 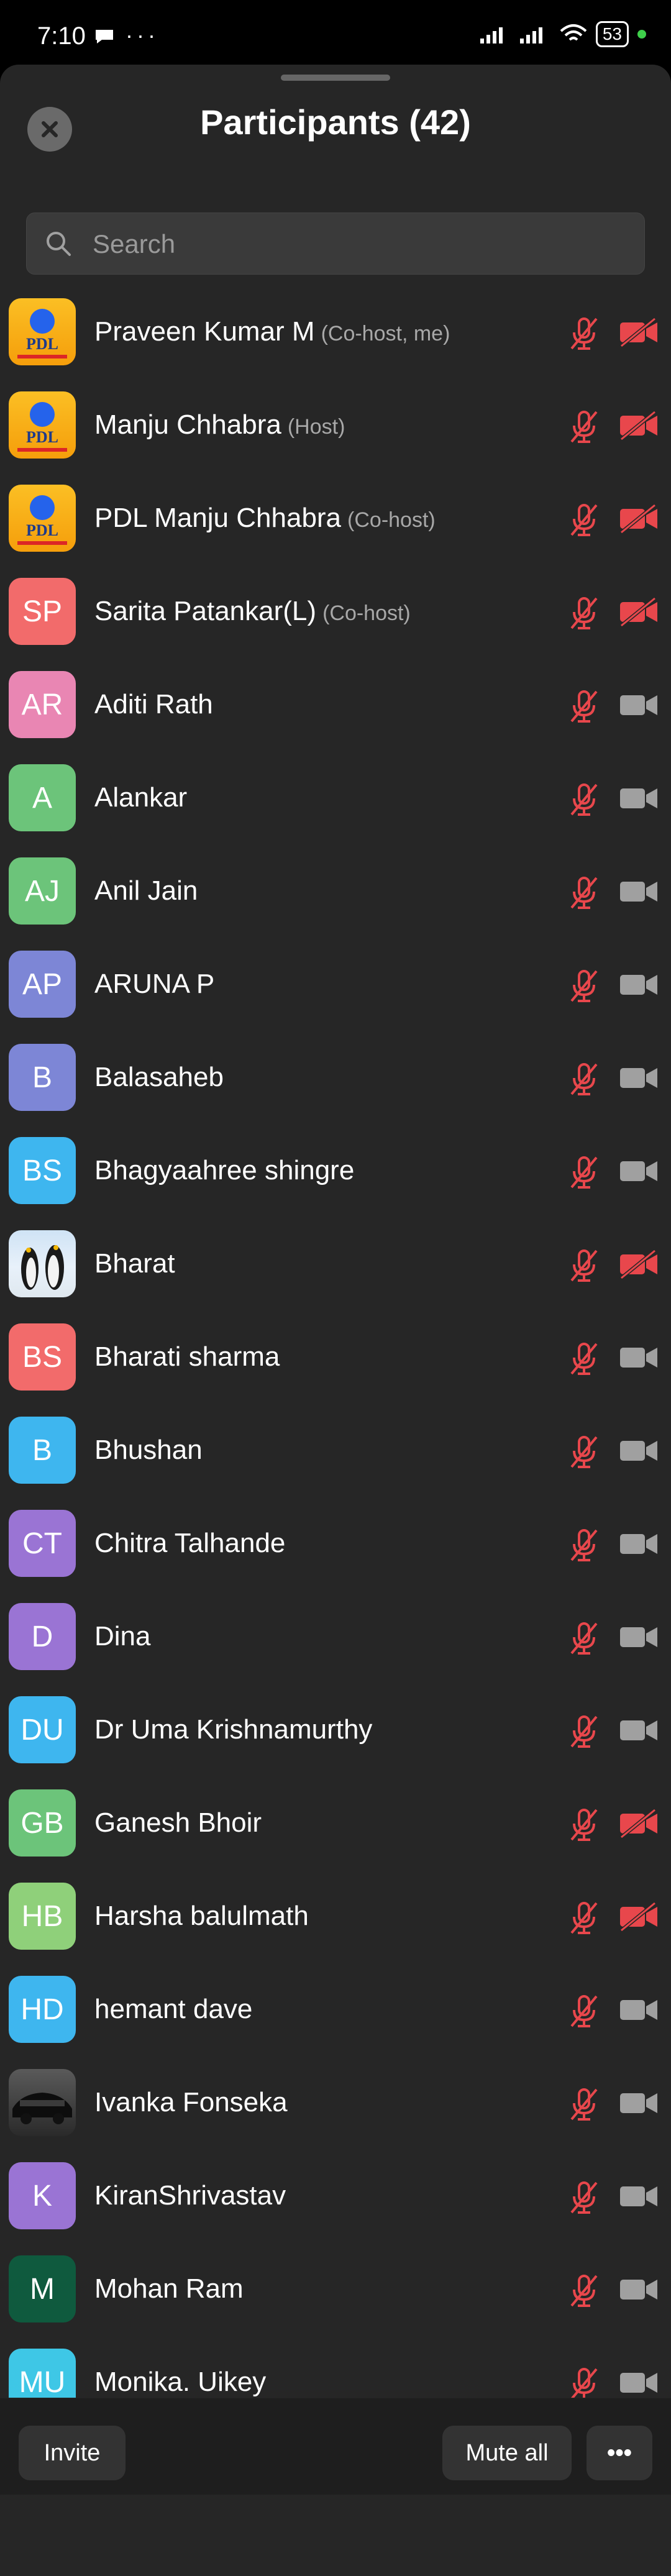 I want to click on invite-button: Invite, so click(x=72, y=2453).